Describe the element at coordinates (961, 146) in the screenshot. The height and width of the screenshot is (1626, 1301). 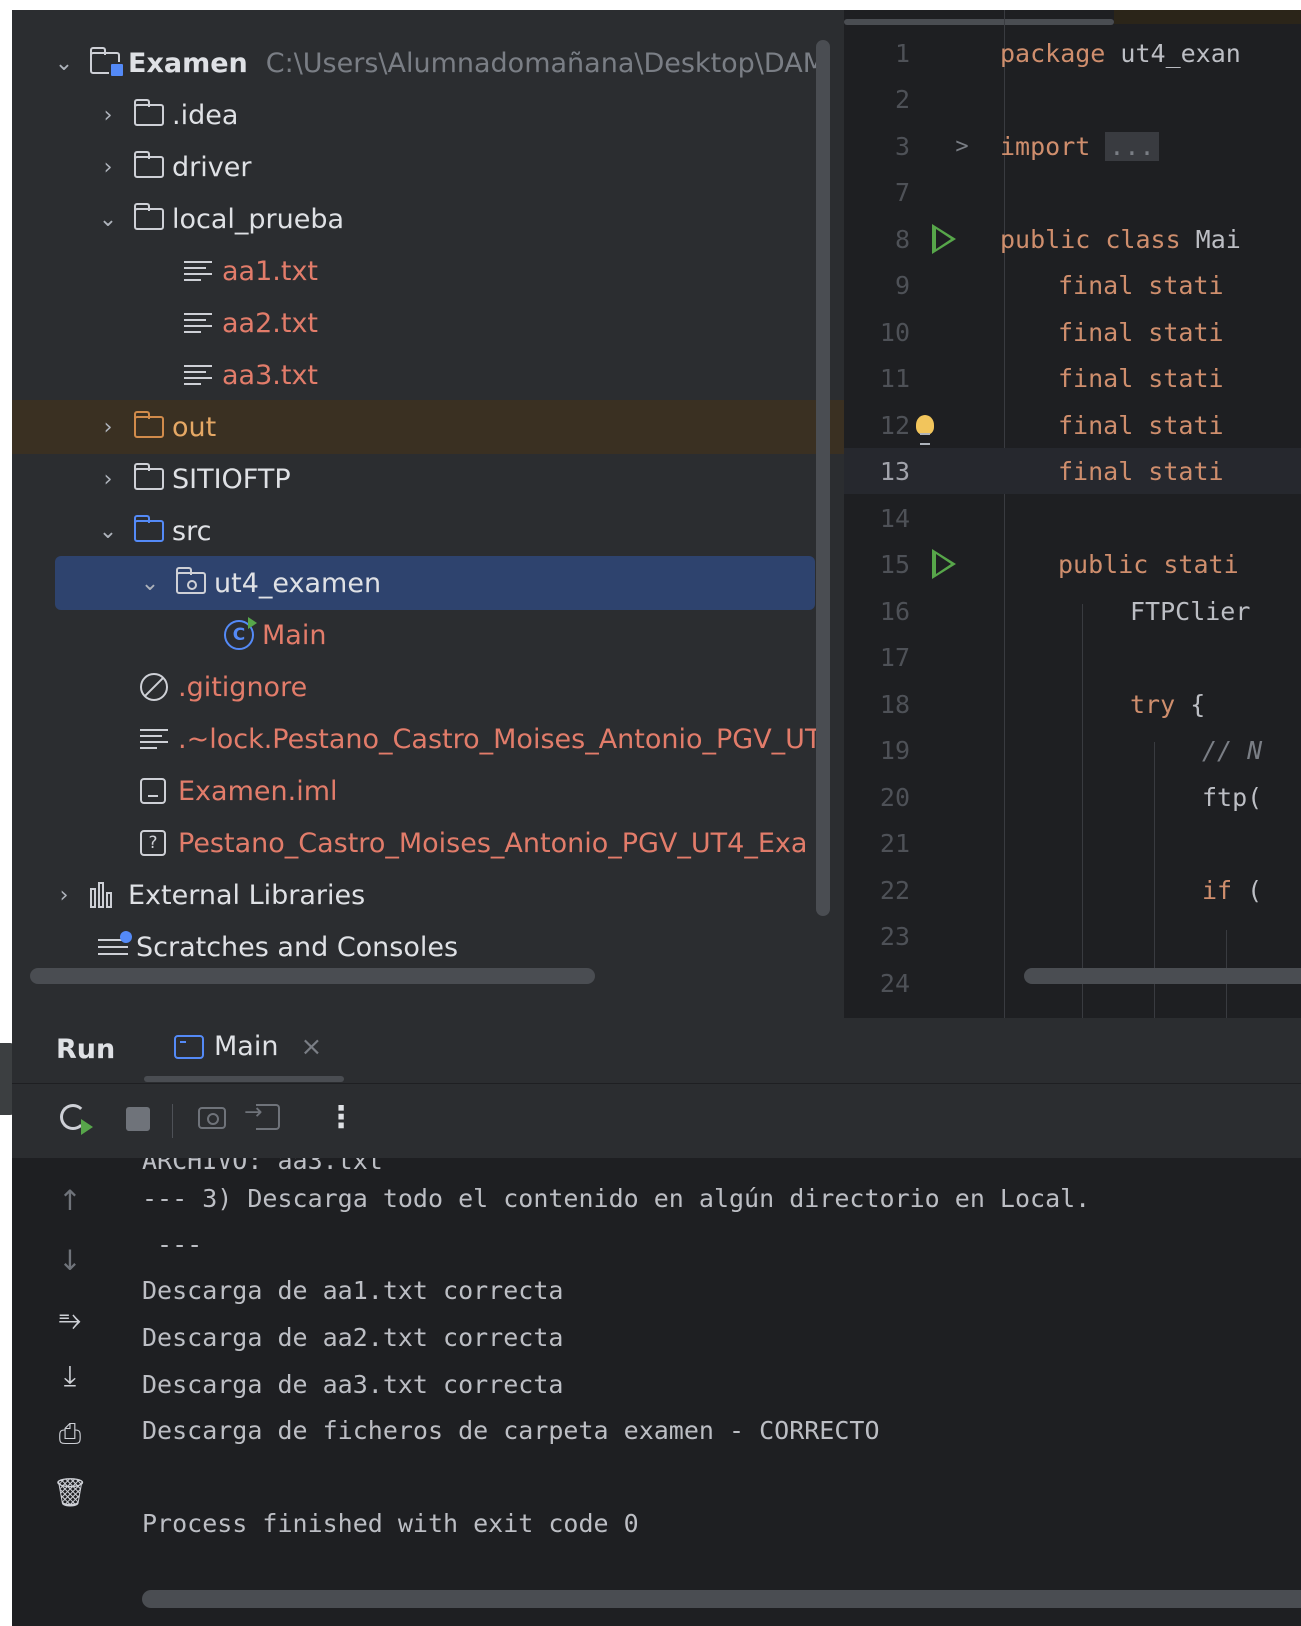
I see `fold-chevron-icon: >` at that location.